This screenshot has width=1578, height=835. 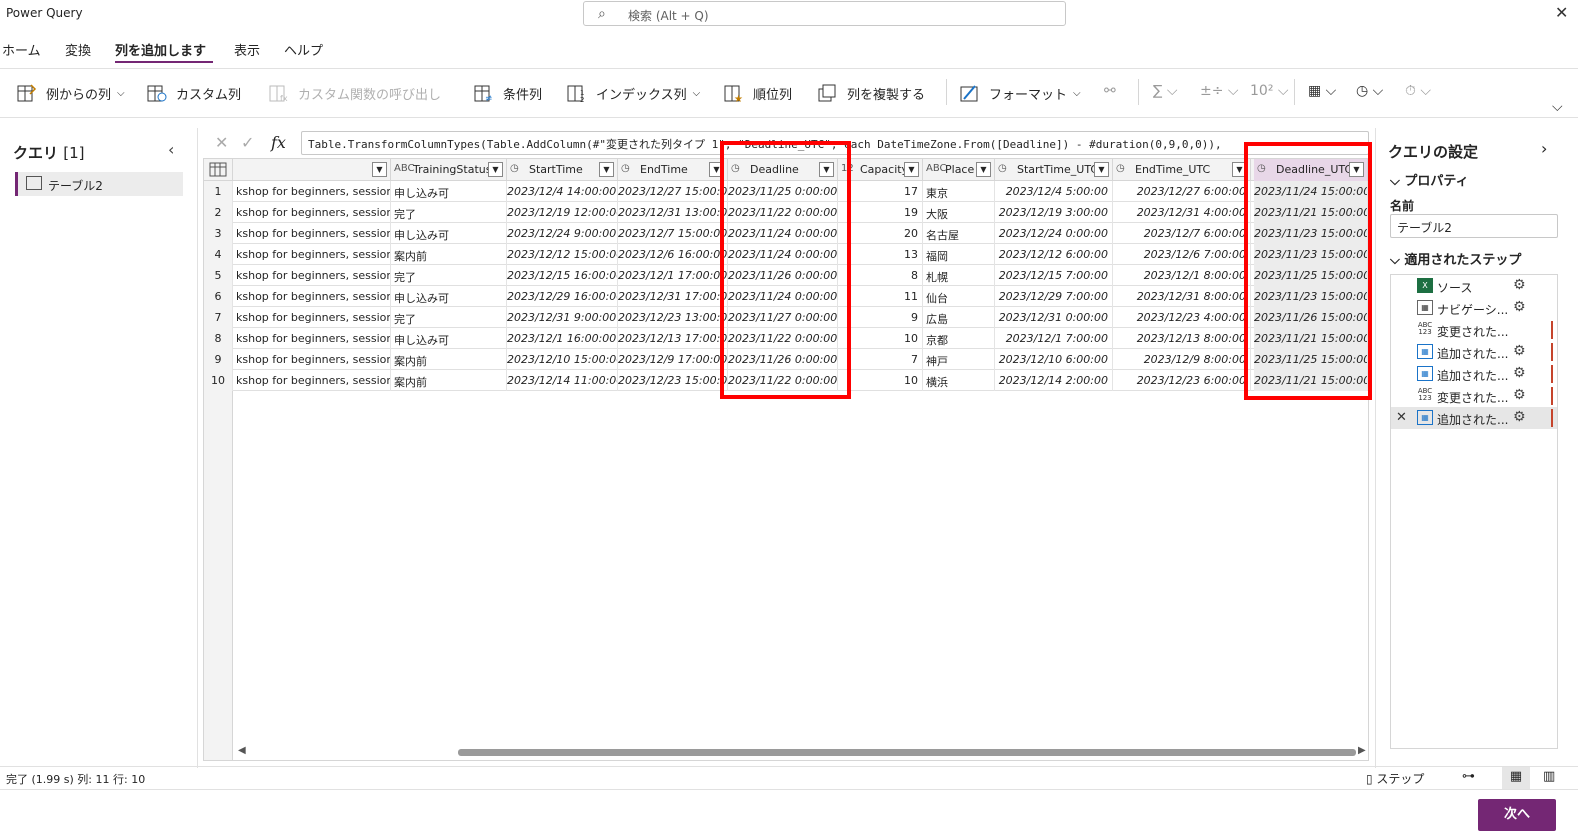 What do you see at coordinates (1549, 776) in the screenshot?
I see `schema-view-icon: ▥` at bounding box center [1549, 776].